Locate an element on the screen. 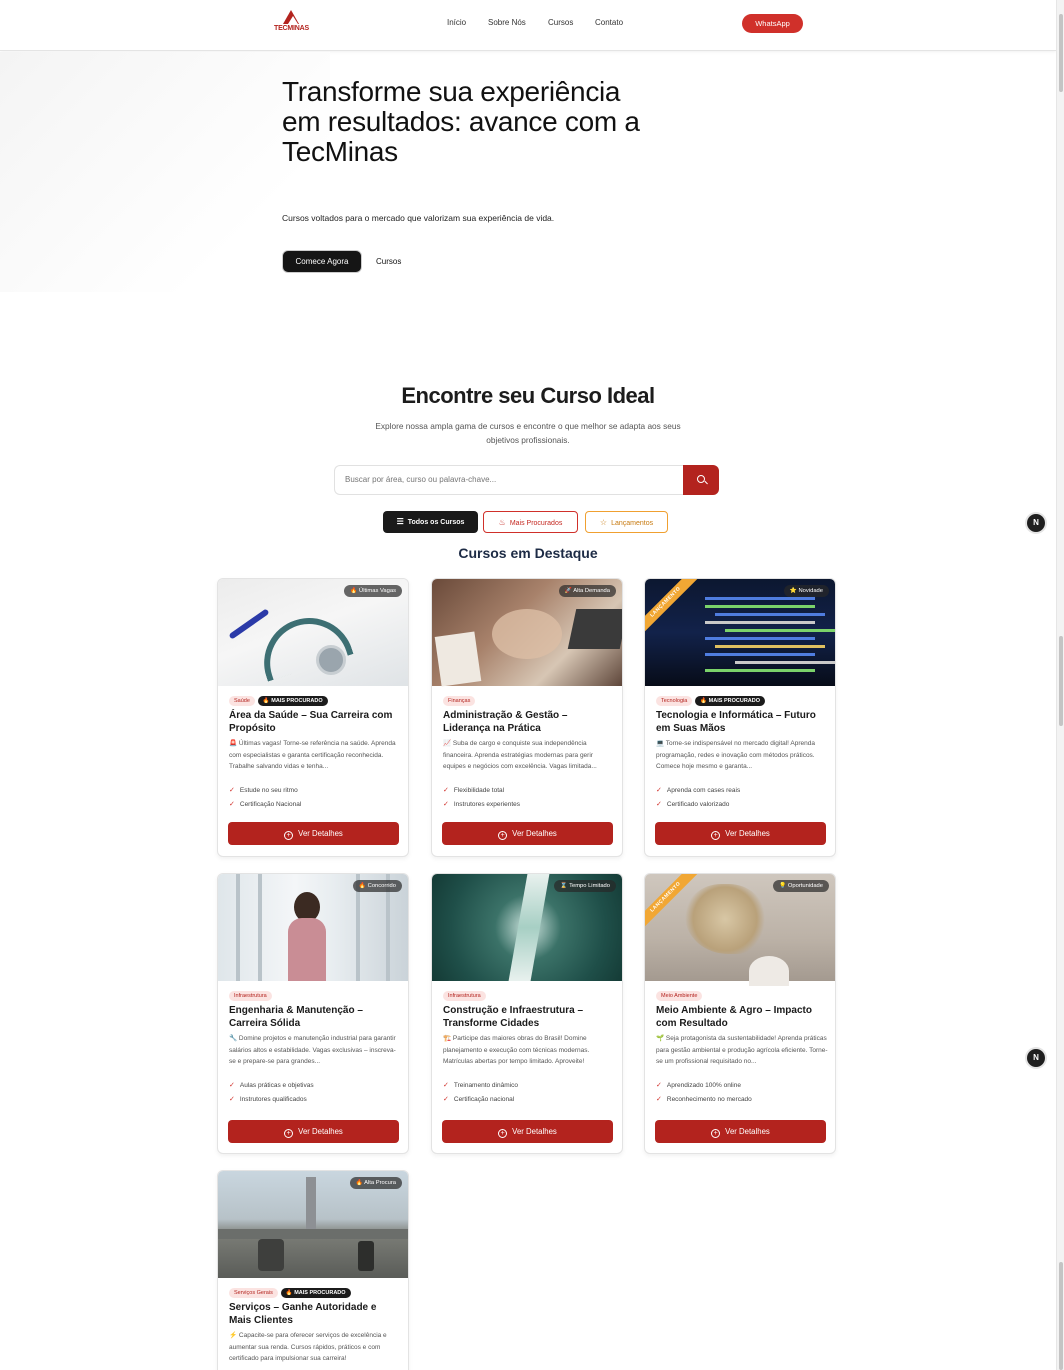  star-icon: ☆ is located at coordinates (603, 522).